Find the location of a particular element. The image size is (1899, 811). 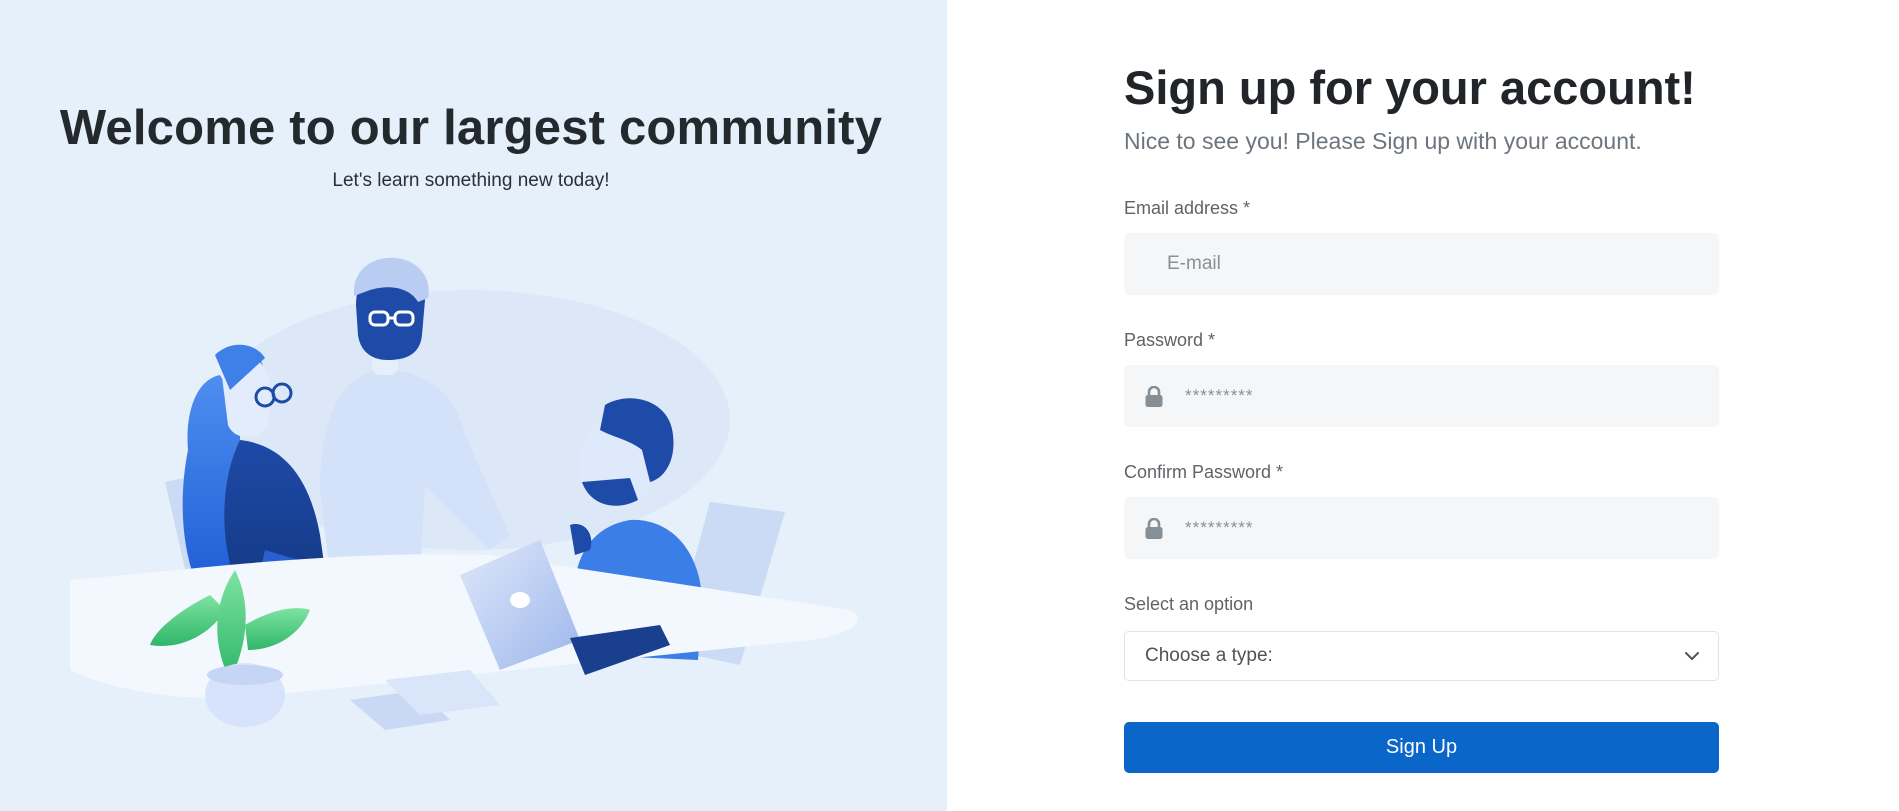

confirm-password-field-group: Confirm Password * is located at coordinates (1421, 510).